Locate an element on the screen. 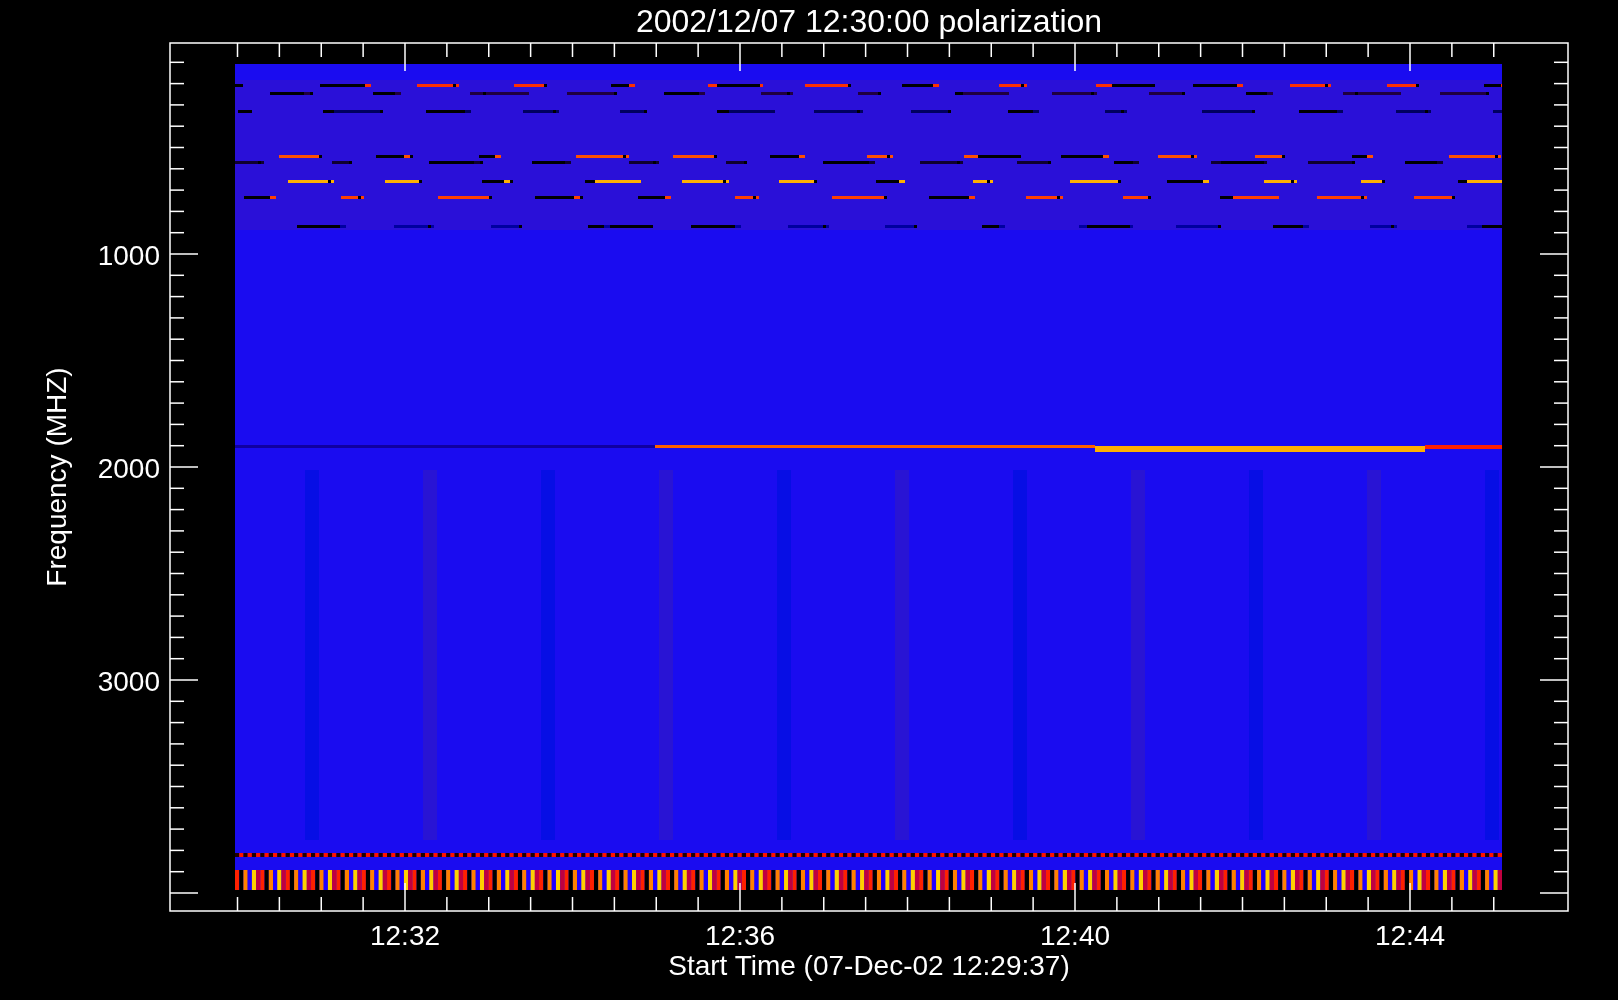 Image resolution: width=1618 pixels, height=1000 pixels. y-tick-label: 1000 is located at coordinates (128, 255).